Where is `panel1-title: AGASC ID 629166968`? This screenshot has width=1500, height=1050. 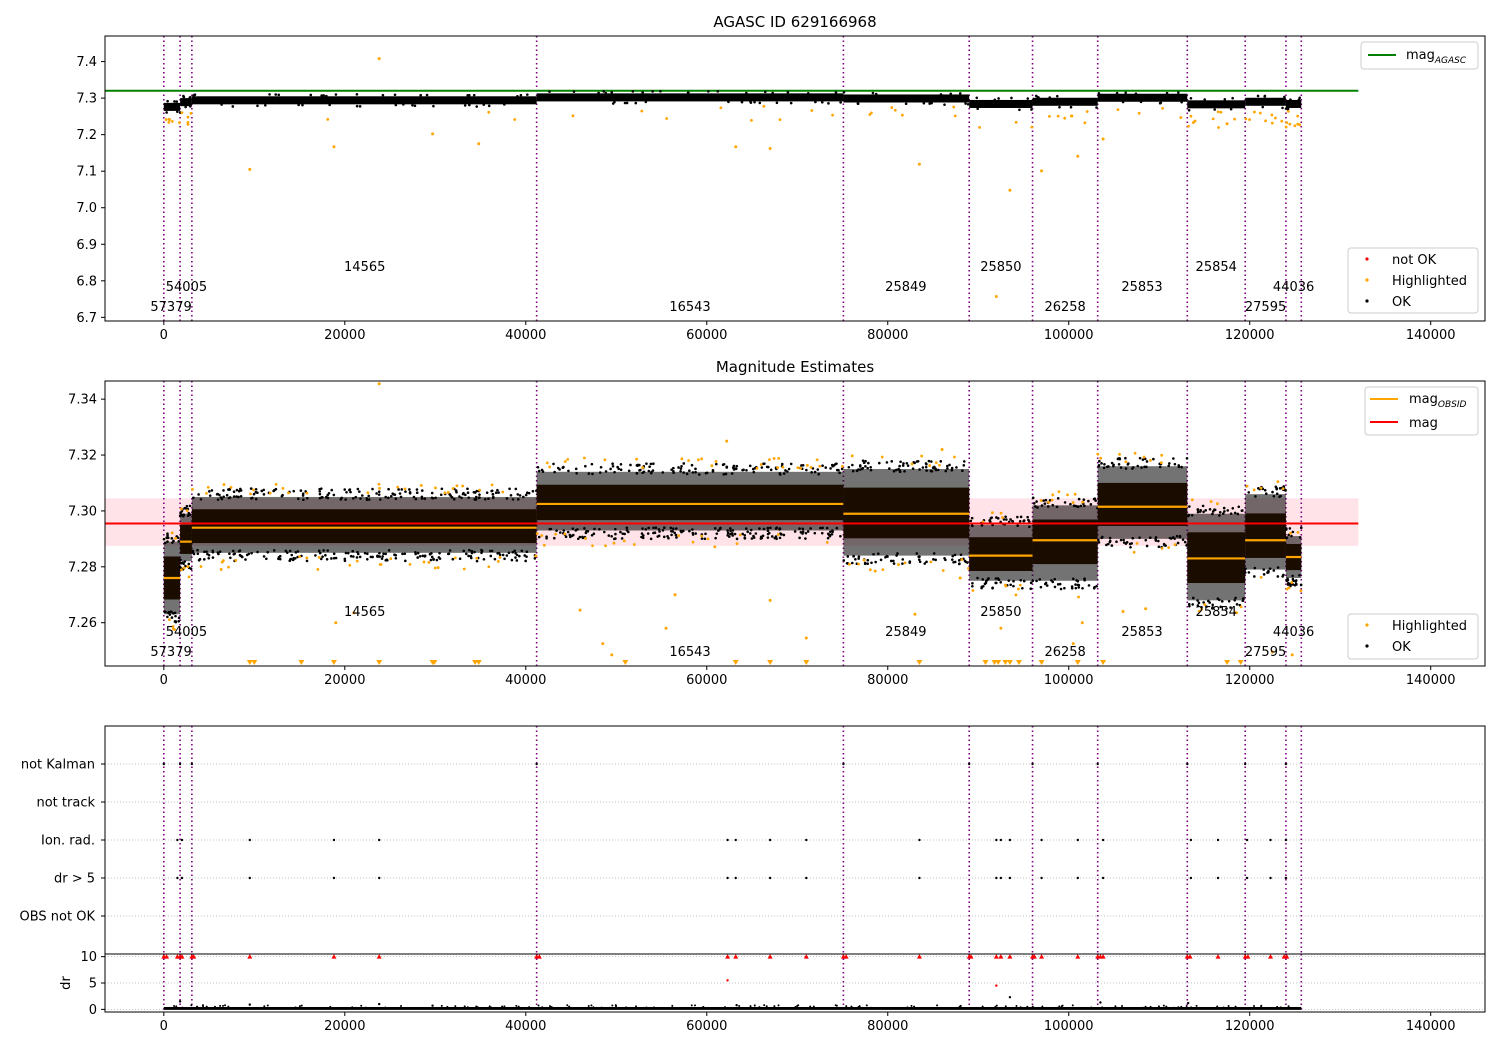 panel1-title: AGASC ID 629166968 is located at coordinates (794, 22).